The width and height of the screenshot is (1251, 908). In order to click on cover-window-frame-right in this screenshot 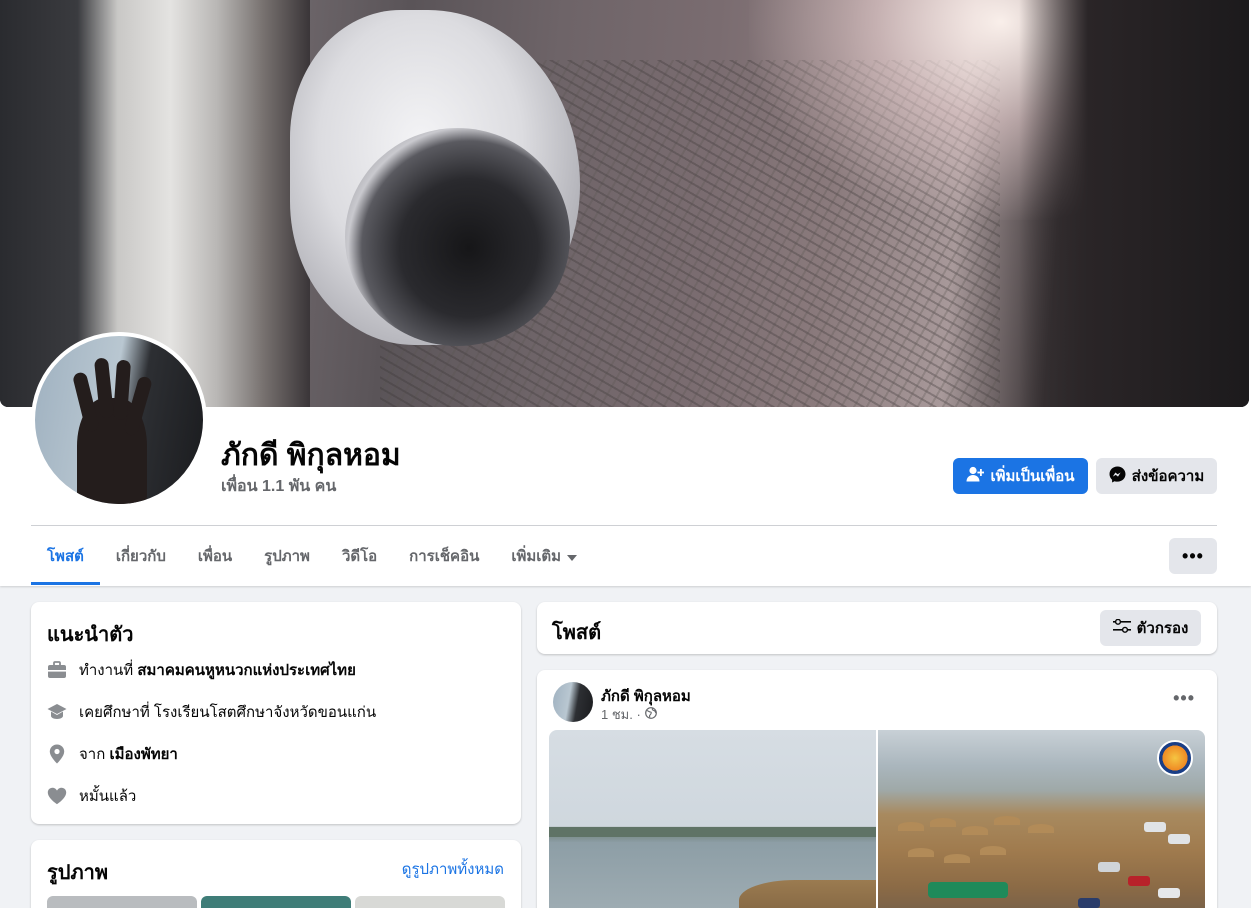, I will do `click(1134, 203)`.